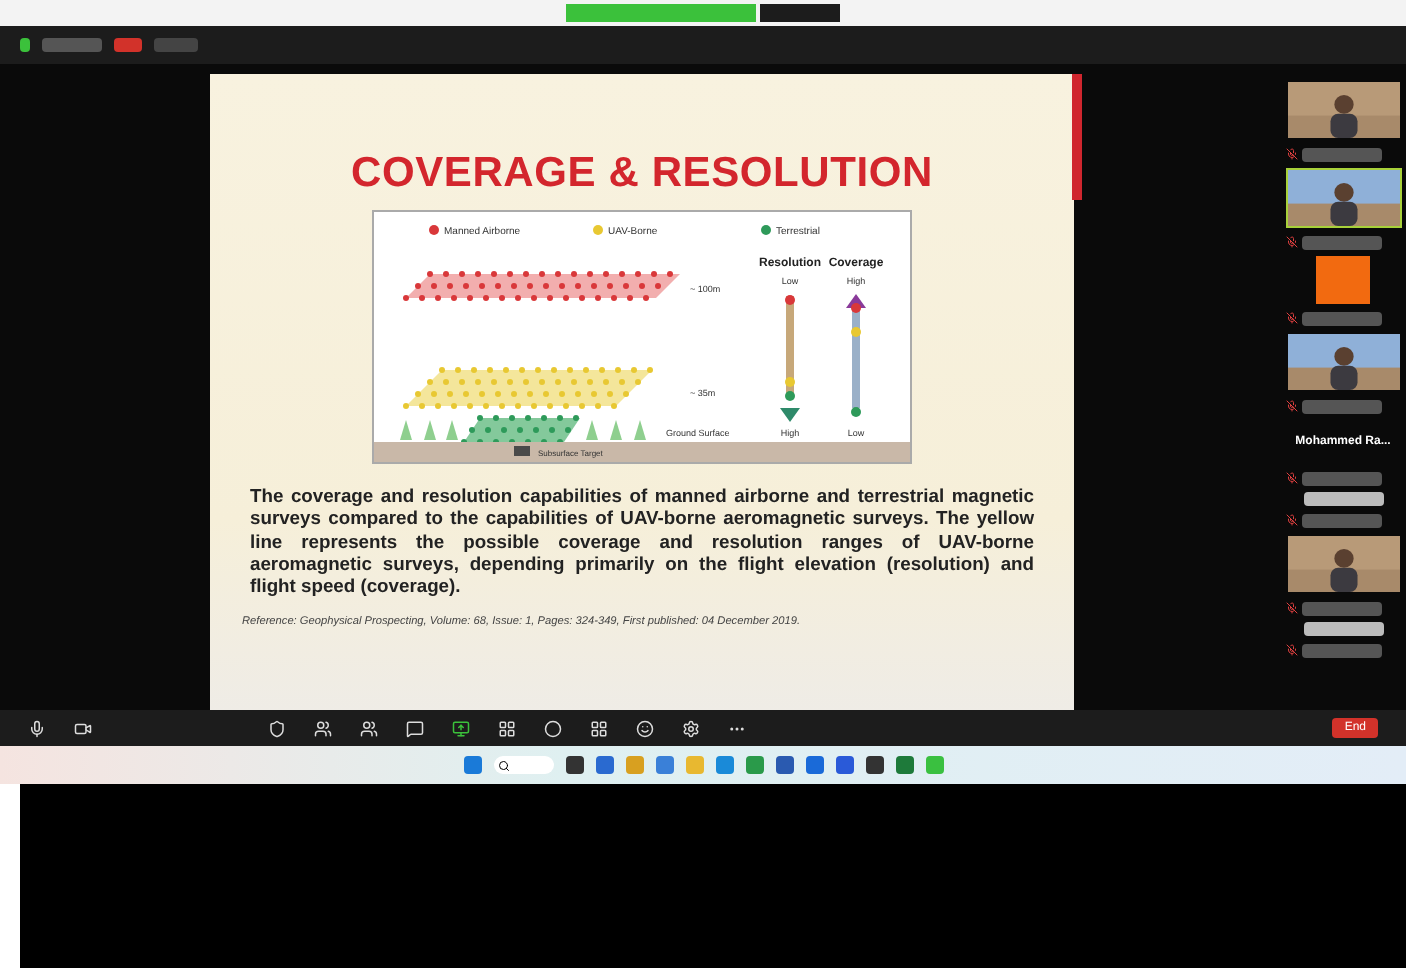 This screenshot has width=1406, height=968. I want to click on settings-icon, so click(691, 728).